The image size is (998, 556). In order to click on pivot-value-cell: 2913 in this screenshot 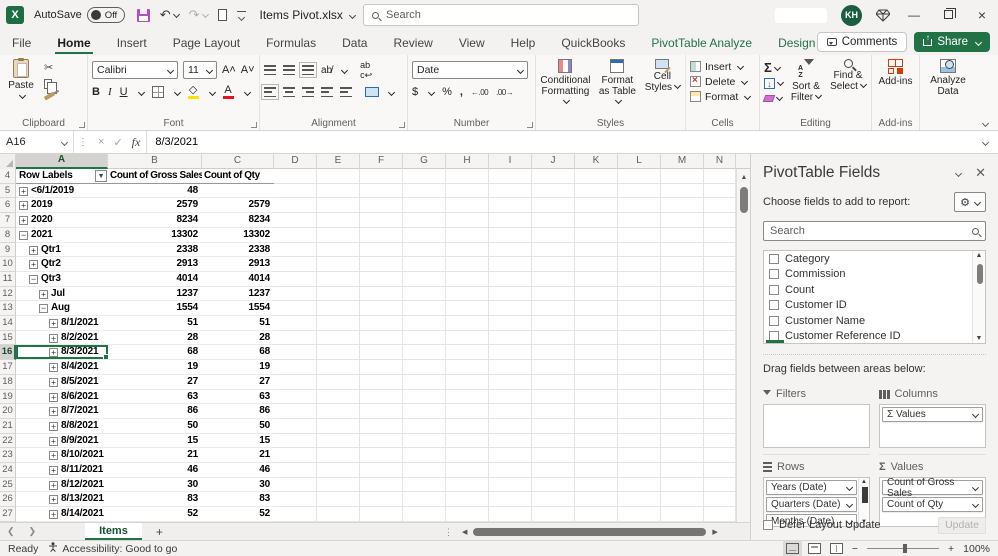, I will do `click(155, 264)`.